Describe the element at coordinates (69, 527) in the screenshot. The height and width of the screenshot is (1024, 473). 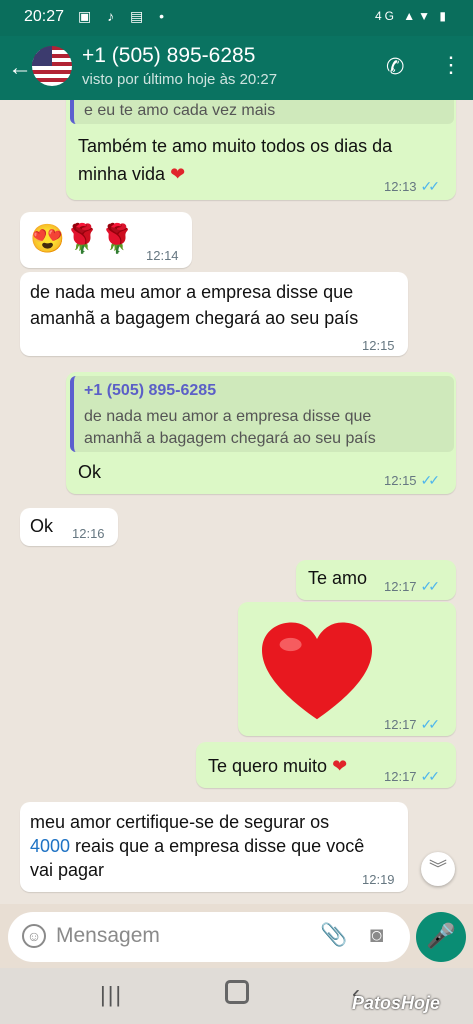
I see `message-bubble-incoming: Ok 12:16` at that location.